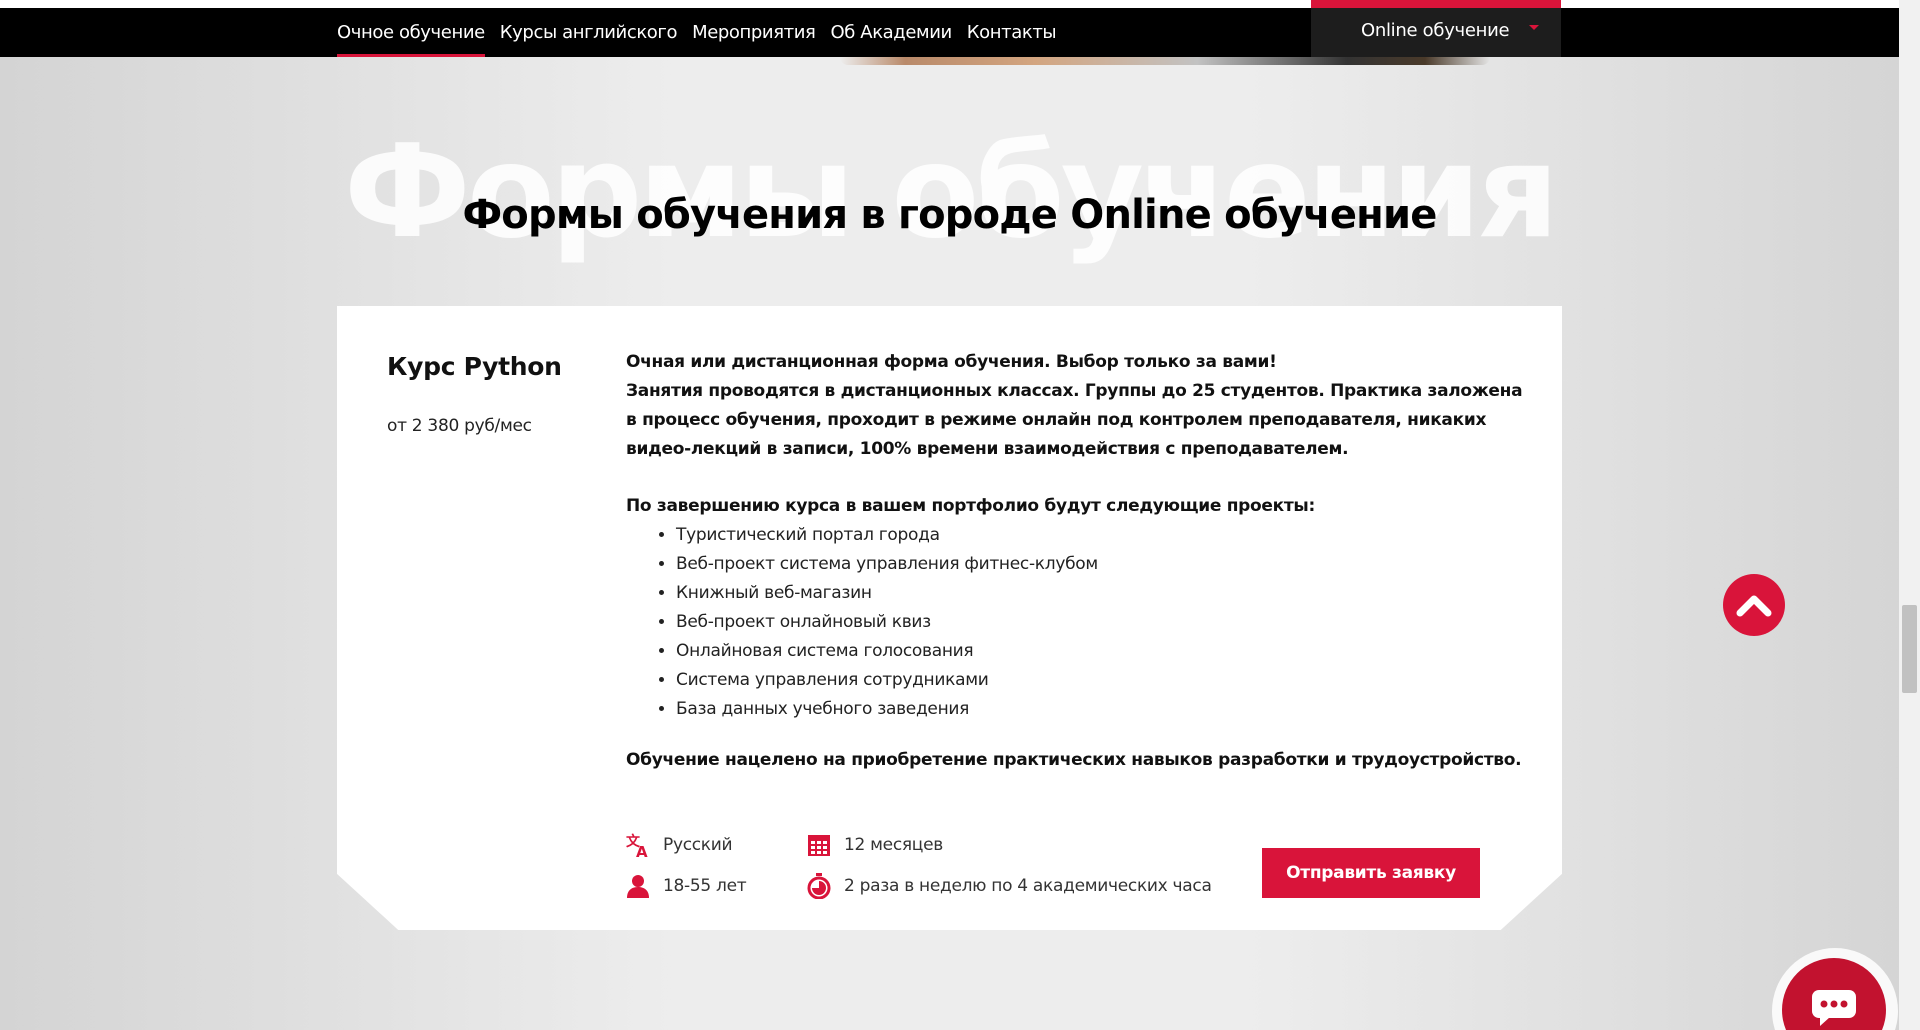  I want to click on list-item: Система управления сотрудниками, so click(1106, 680).